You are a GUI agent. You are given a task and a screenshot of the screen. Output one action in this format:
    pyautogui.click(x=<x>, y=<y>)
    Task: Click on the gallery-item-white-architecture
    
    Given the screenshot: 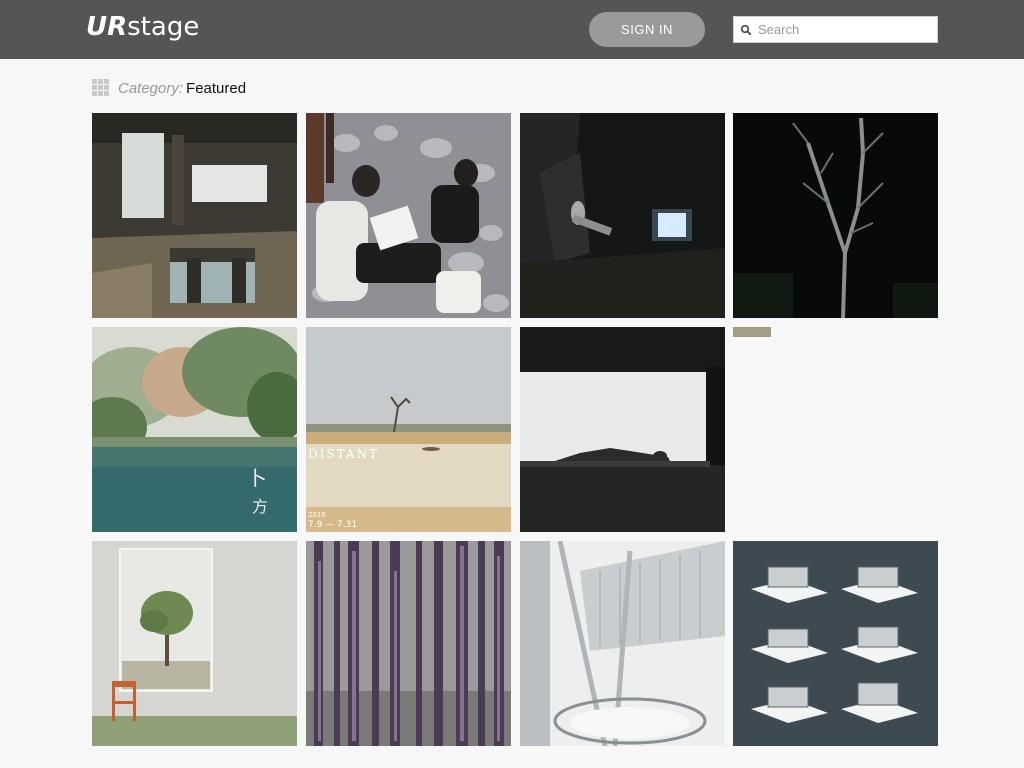 What is the action you would take?
    pyautogui.click(x=622, y=643)
    